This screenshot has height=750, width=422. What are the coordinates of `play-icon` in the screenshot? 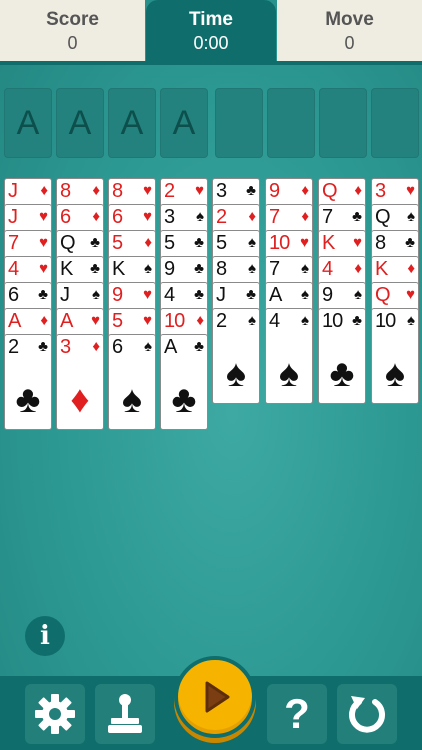 It's located at (217, 697).